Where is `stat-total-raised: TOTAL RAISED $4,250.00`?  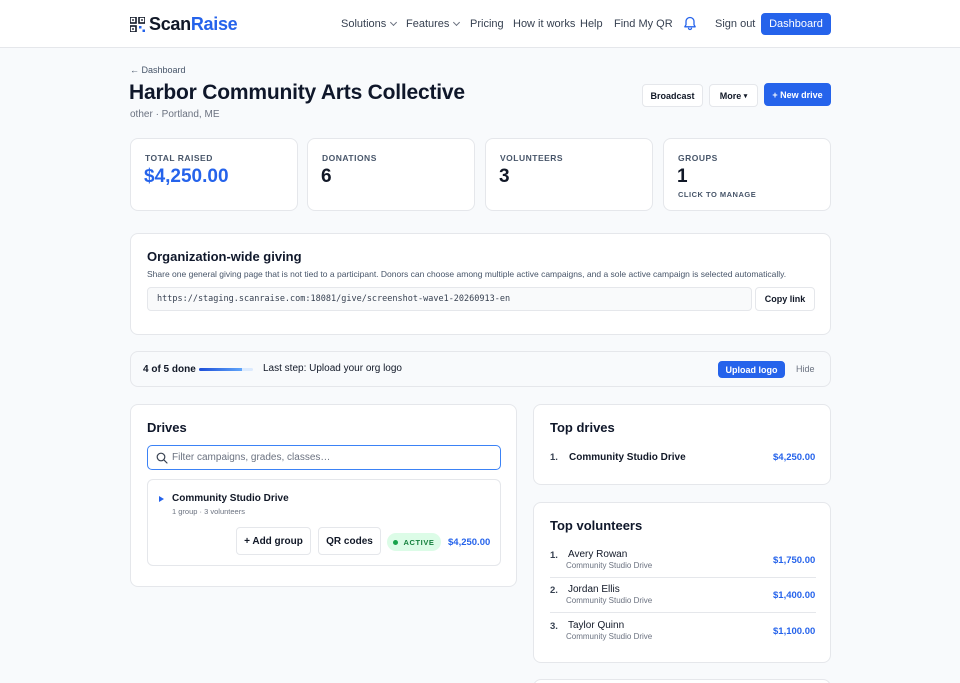
stat-total-raised: TOTAL RAISED $4,250.00 is located at coordinates (214, 174).